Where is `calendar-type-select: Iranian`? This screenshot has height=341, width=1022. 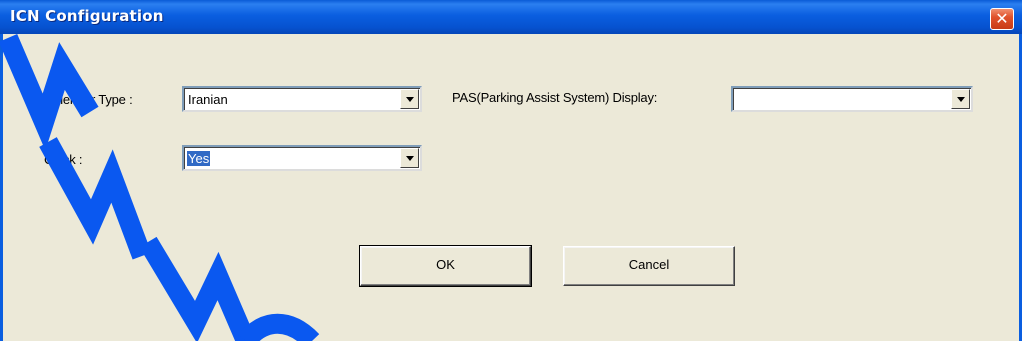 calendar-type-select: Iranian is located at coordinates (302, 99).